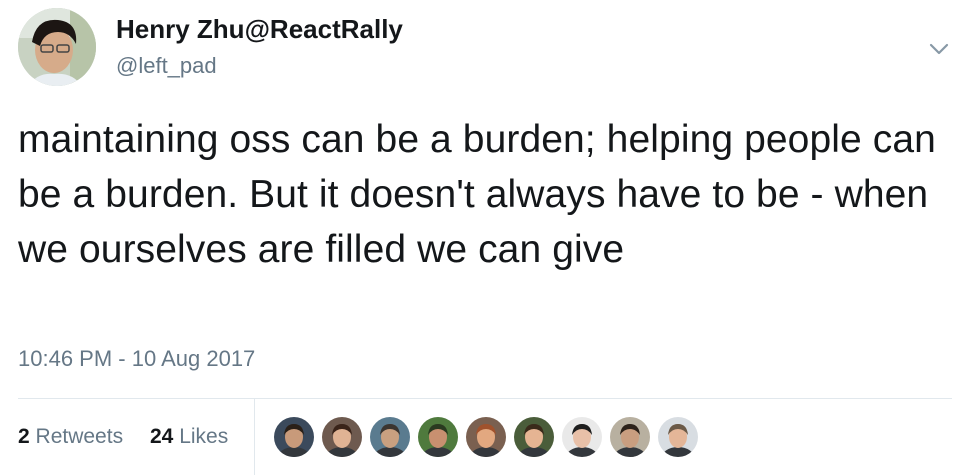 Image resolution: width=961 pixels, height=475 pixels. What do you see at coordinates (166, 66) in the screenshot?
I see `author-handle: @left_pad` at bounding box center [166, 66].